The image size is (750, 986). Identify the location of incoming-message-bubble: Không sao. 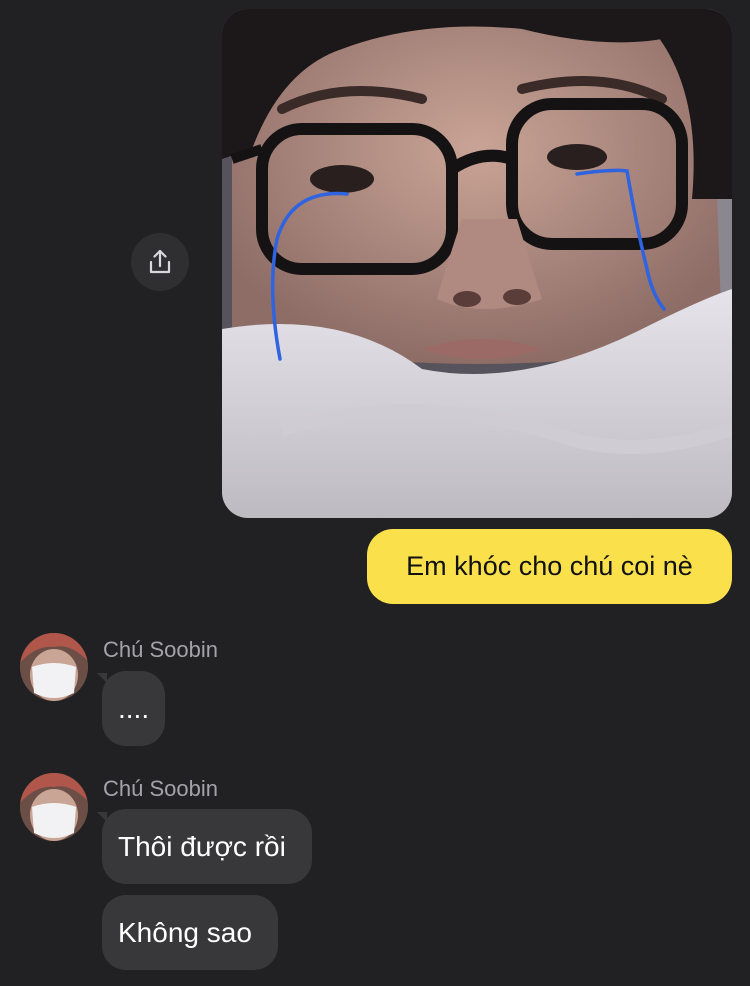
(190, 932).